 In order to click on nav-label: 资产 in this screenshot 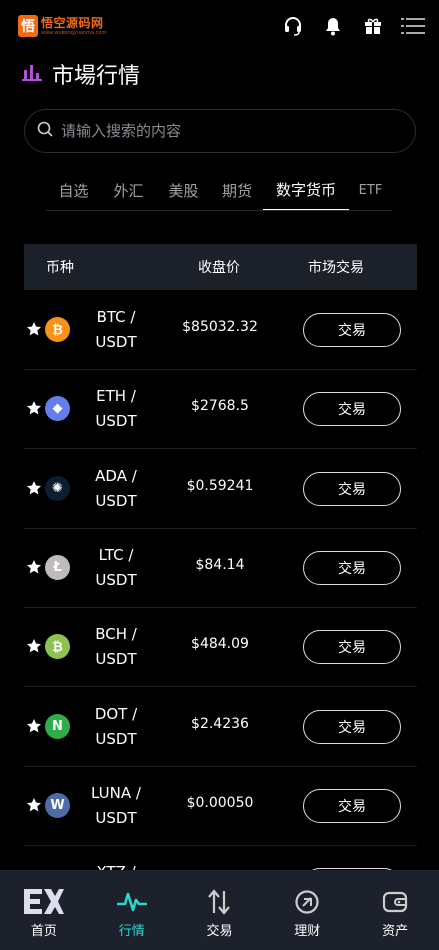, I will do `click(395, 931)`.